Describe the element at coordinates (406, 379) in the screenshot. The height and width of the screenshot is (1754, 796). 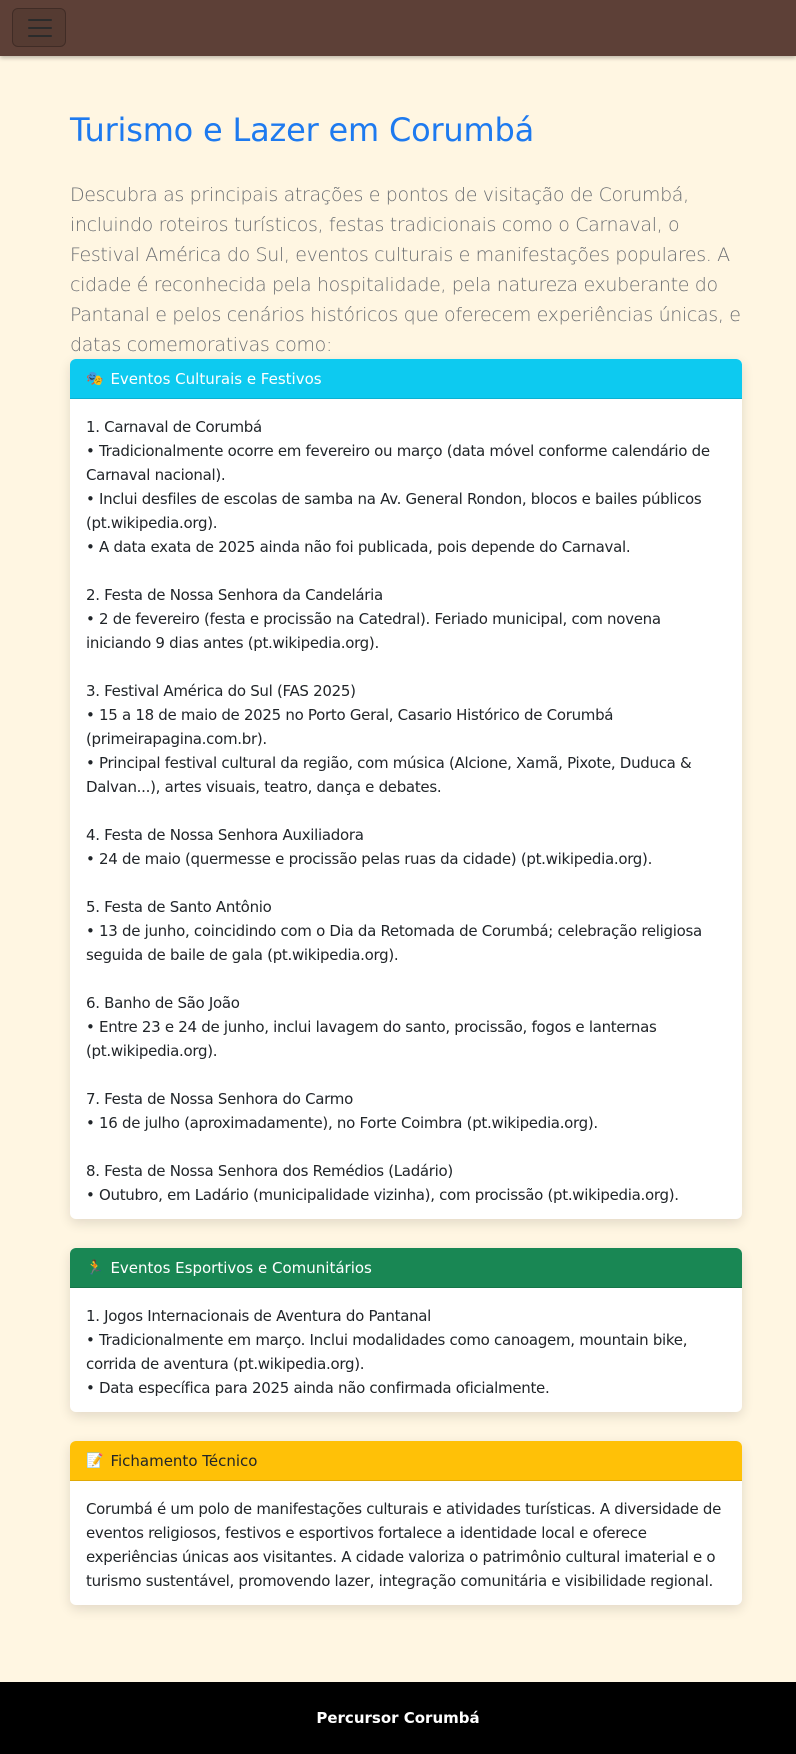
I see `cultural-events-card-header: 🎭 Eventos Culturais e Festivos` at that location.